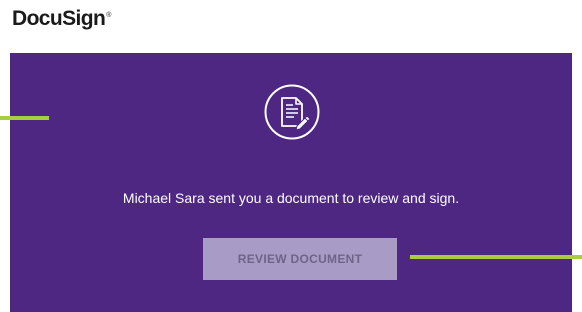 The image size is (582, 312). I want to click on accent-line-left, so click(24, 118).